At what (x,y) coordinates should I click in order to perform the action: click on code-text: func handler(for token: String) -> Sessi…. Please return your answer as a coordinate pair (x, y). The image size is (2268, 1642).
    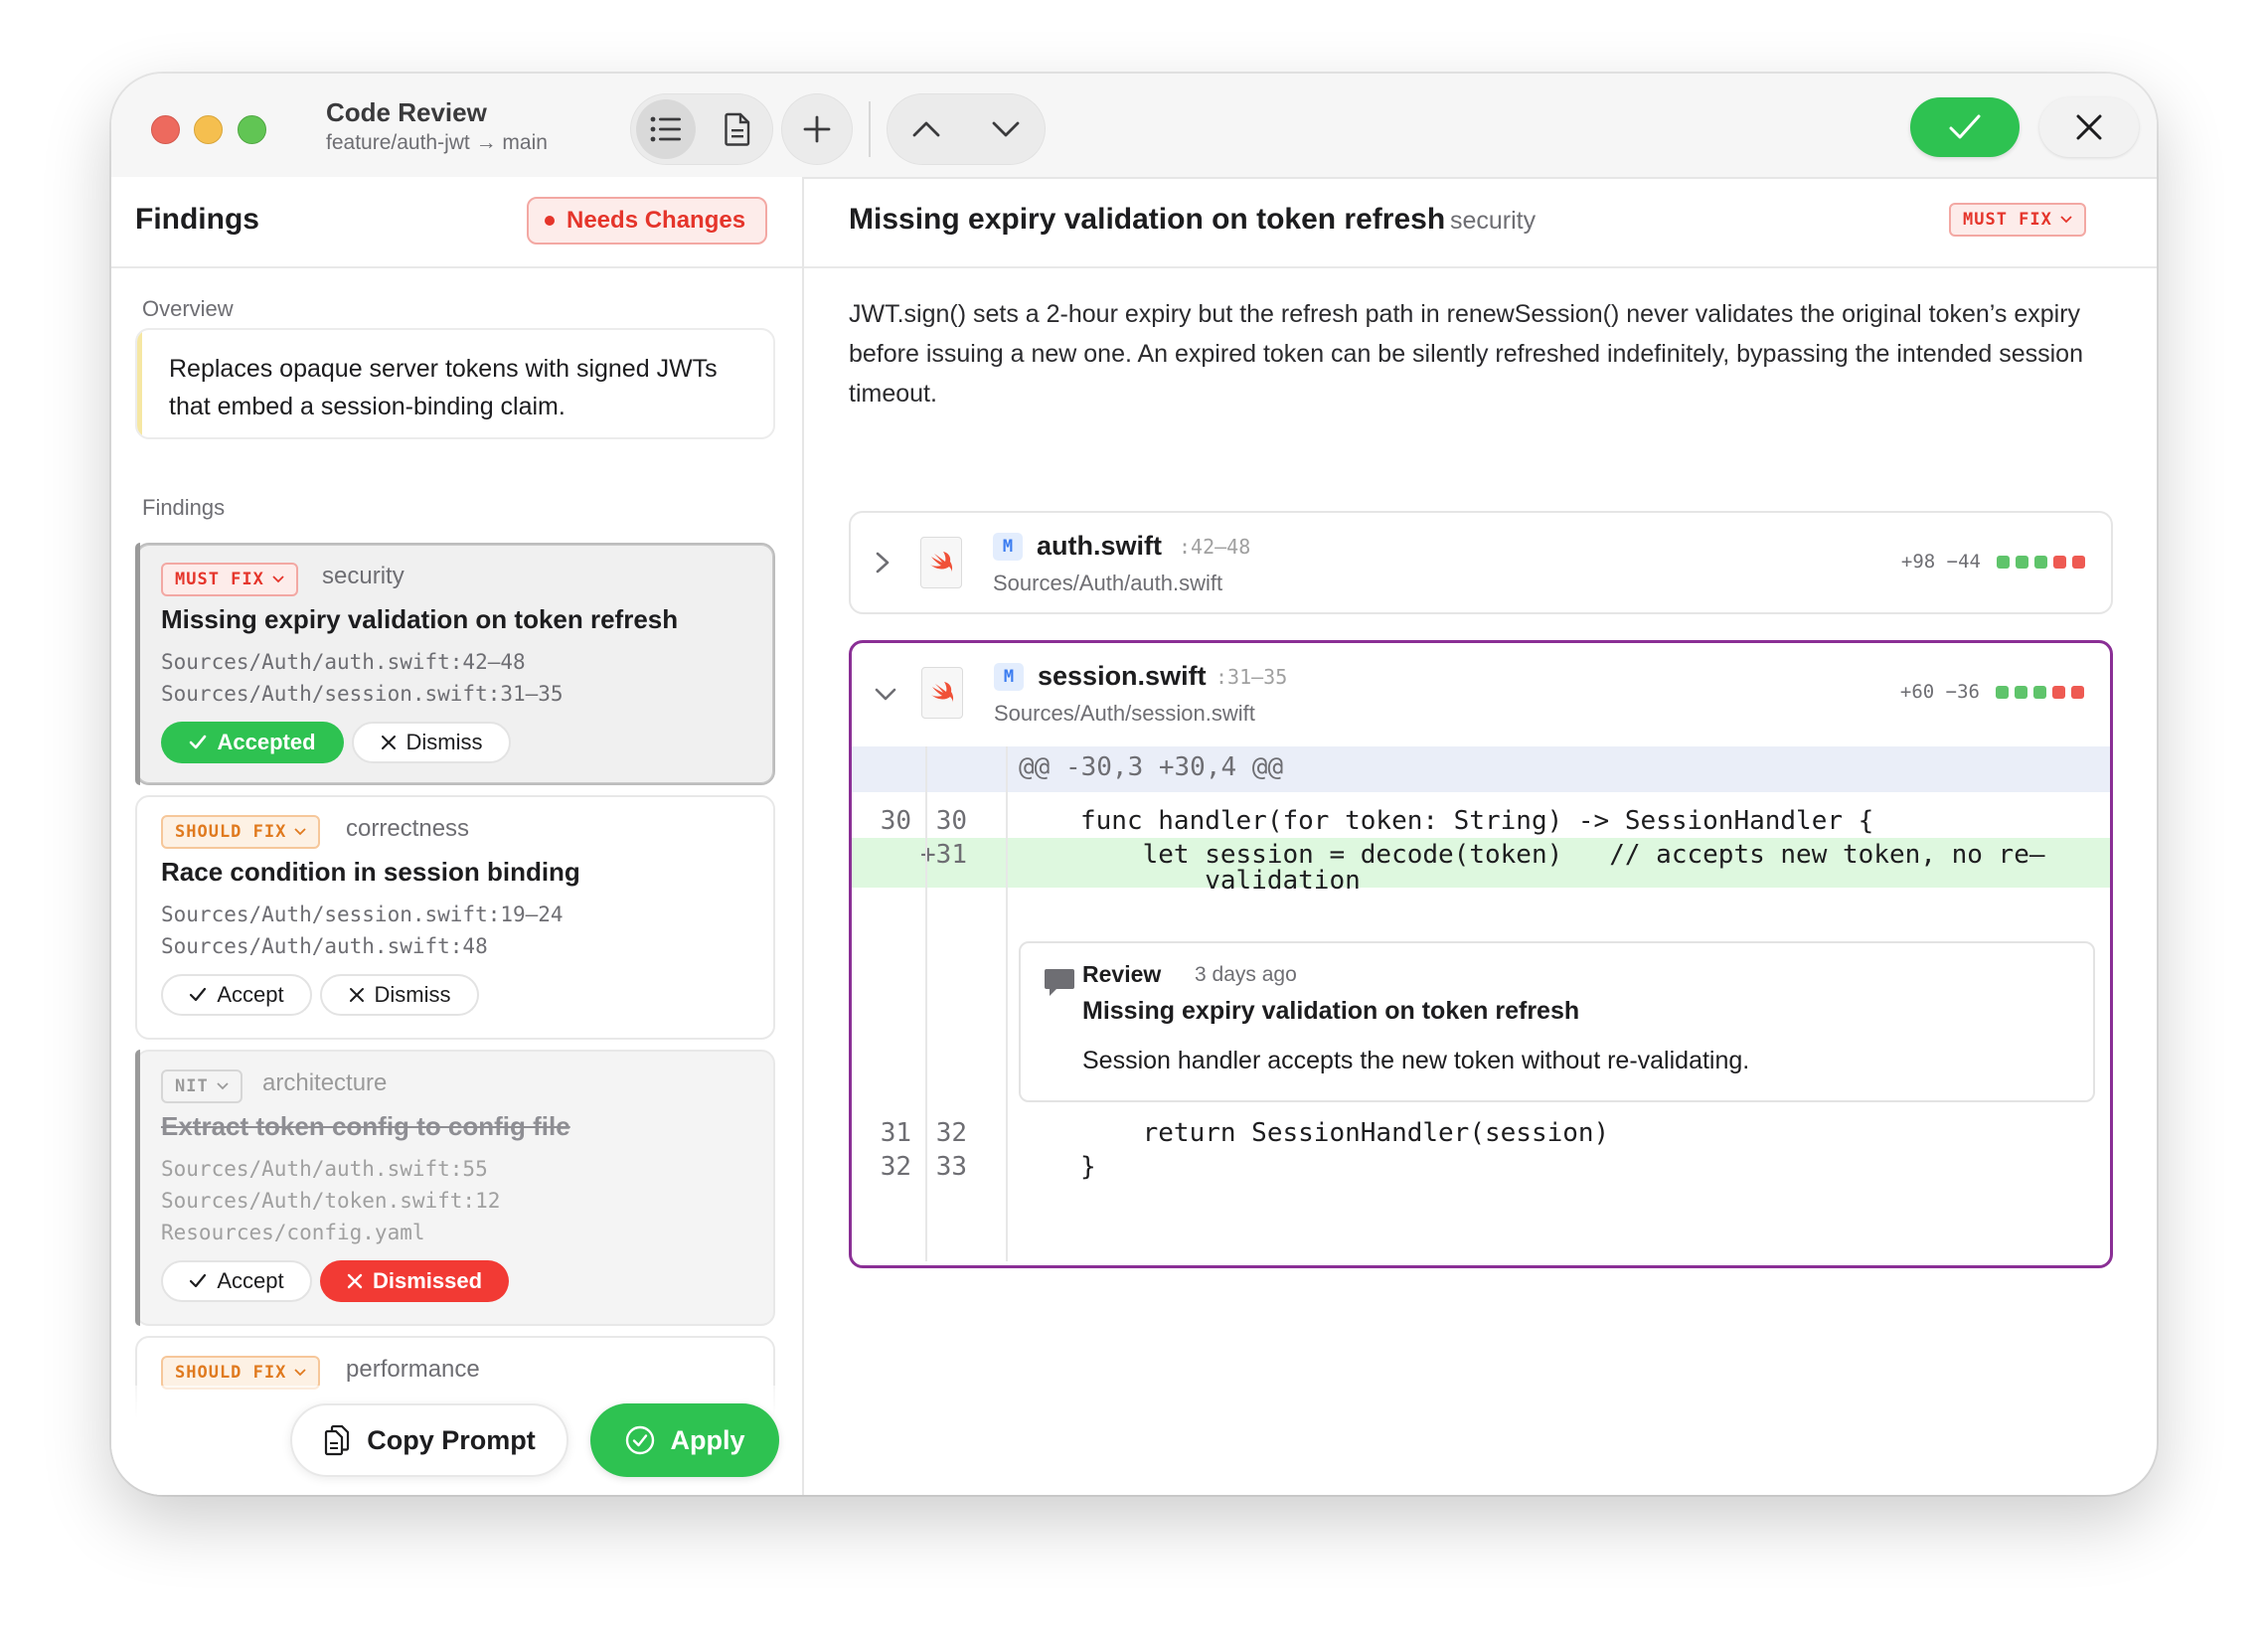
    Looking at the image, I should click on (1477, 821).